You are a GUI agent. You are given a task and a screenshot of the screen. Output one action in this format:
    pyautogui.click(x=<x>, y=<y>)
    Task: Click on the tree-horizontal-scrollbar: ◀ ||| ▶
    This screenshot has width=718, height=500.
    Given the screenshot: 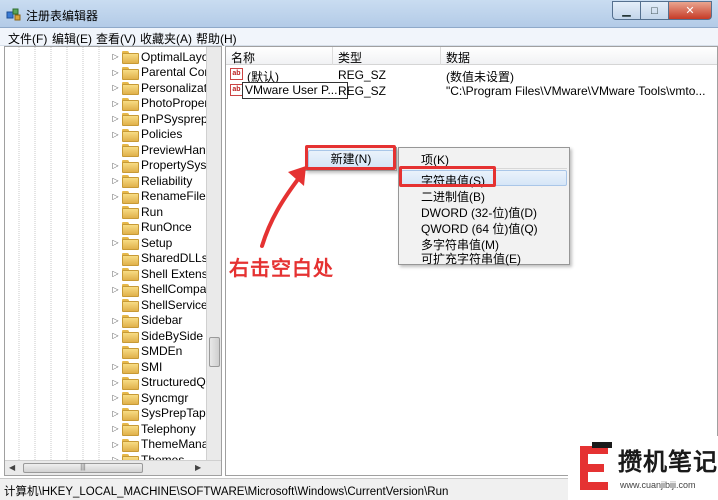 What is the action you would take?
    pyautogui.click(x=113, y=467)
    